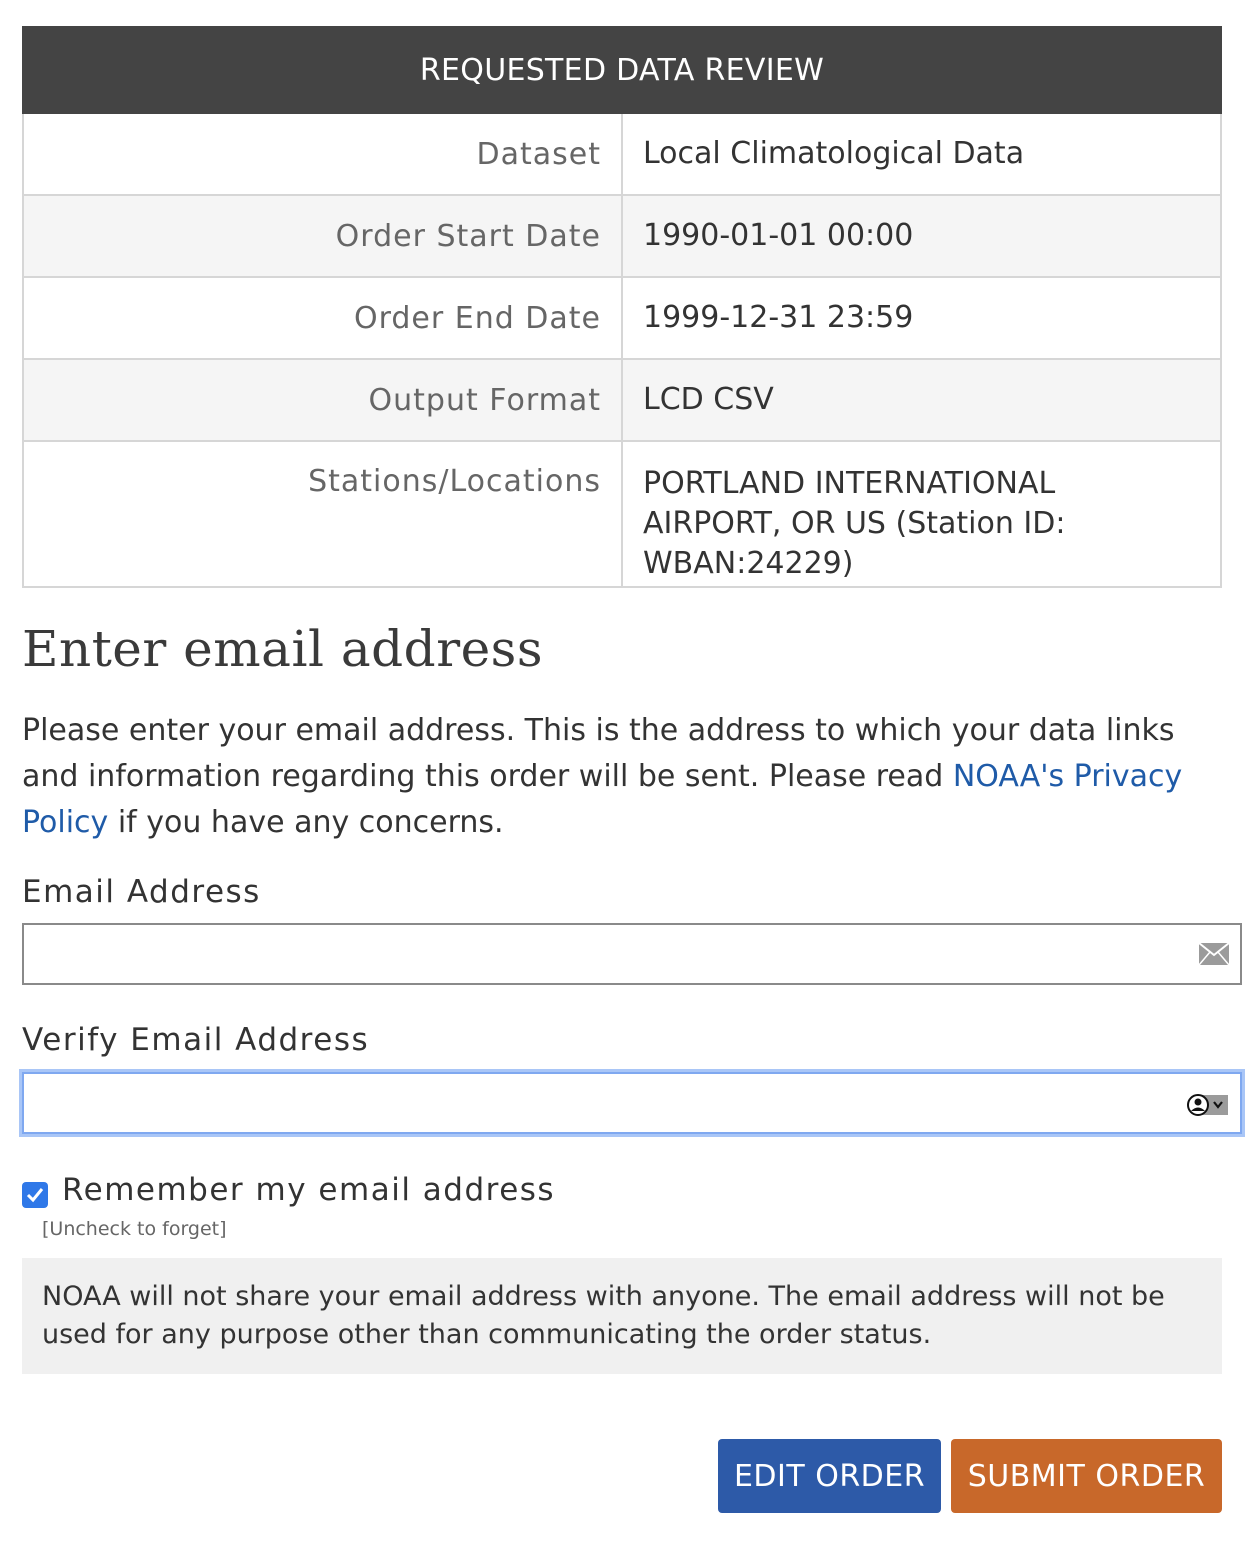 The width and height of the screenshot is (1254, 1542). I want to click on table-row: Dataset Local Climatological Data, so click(622, 154).